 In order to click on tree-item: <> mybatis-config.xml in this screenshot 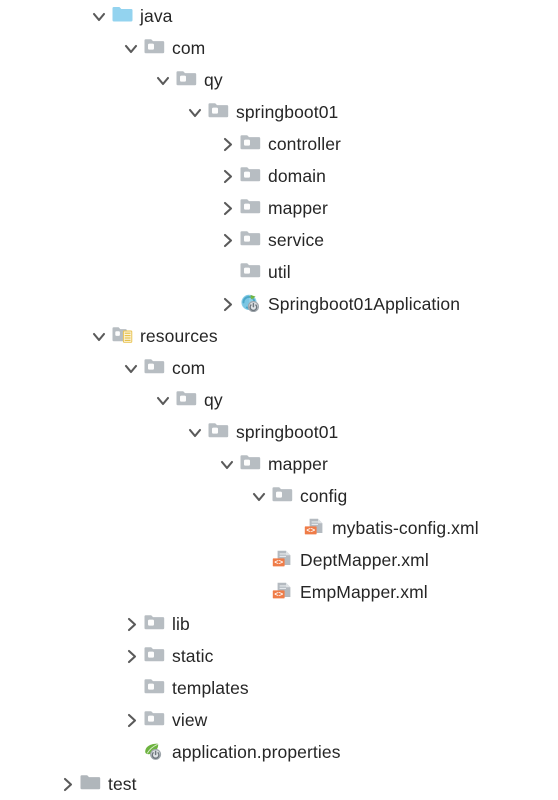, I will do `click(379, 528)`.